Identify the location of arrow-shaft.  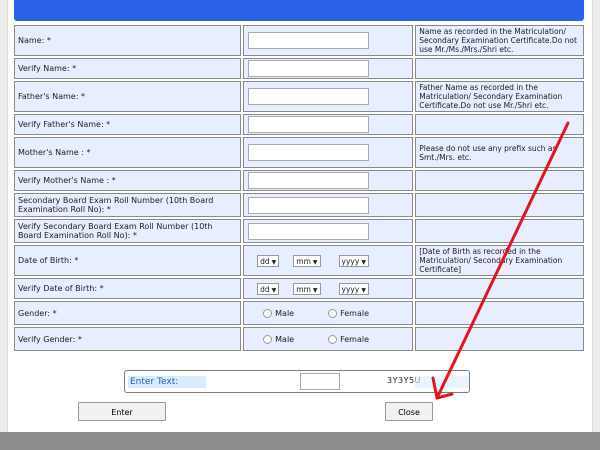
(502, 260).